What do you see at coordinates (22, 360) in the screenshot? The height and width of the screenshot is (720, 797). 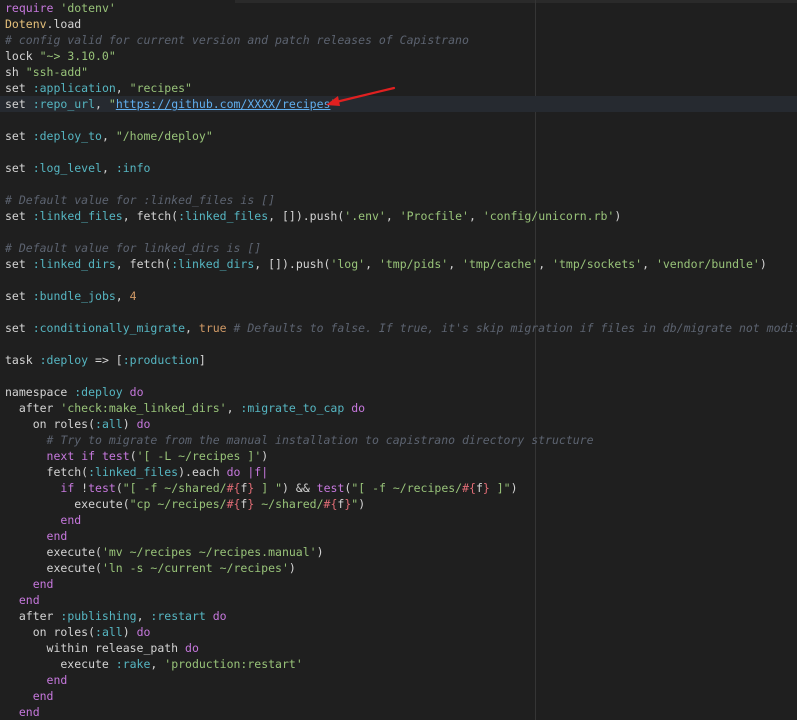 I see `code-token: task` at bounding box center [22, 360].